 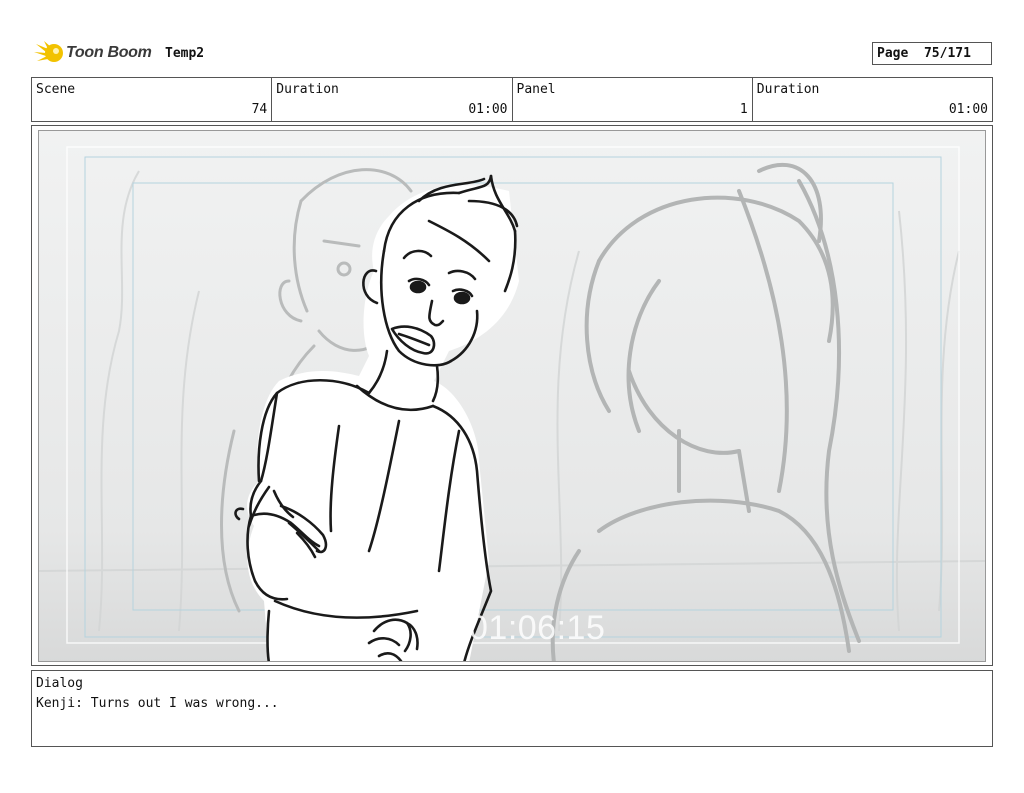 What do you see at coordinates (968, 109) in the screenshot?
I see `panel-duration-value: 01:00` at bounding box center [968, 109].